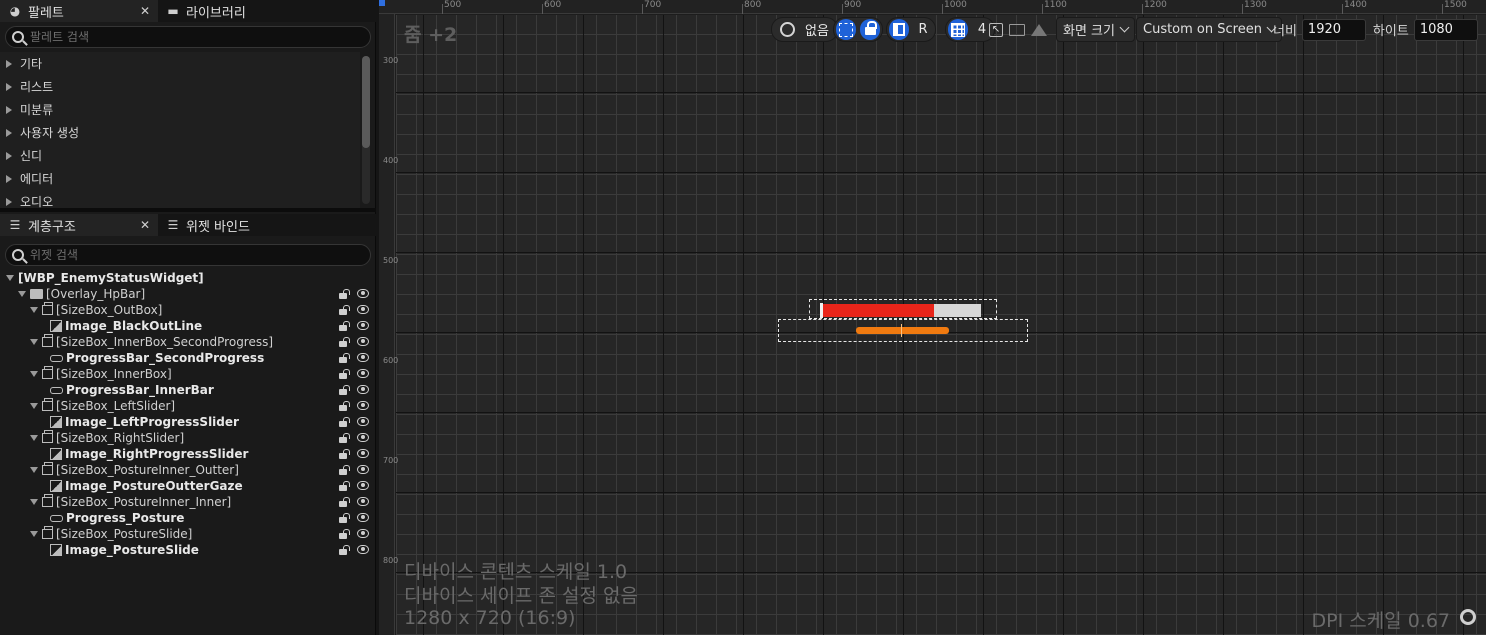  Describe the element at coordinates (1445, 29) in the screenshot. I see `height-input` at that location.